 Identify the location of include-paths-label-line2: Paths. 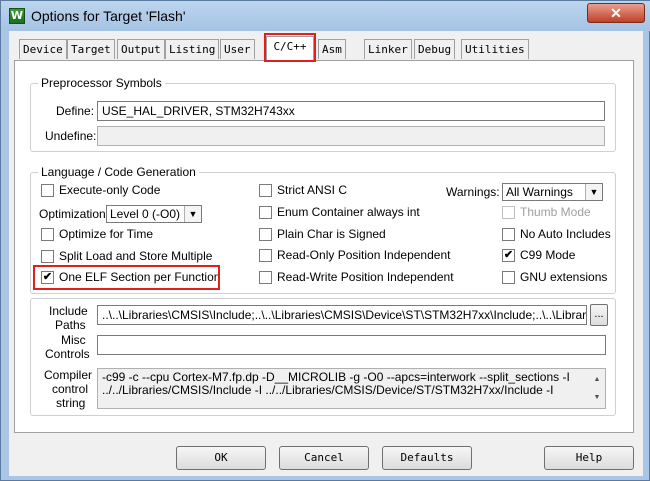
(70, 325).